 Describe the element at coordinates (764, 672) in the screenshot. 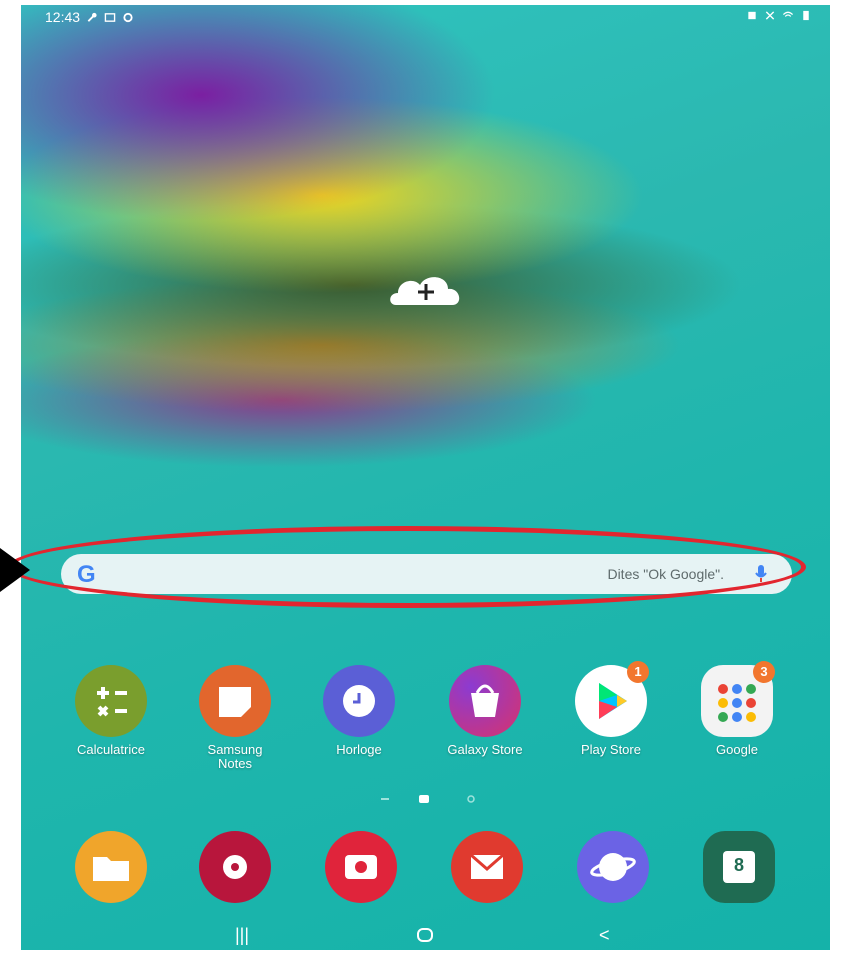

I see `notification-badge: 3` at that location.